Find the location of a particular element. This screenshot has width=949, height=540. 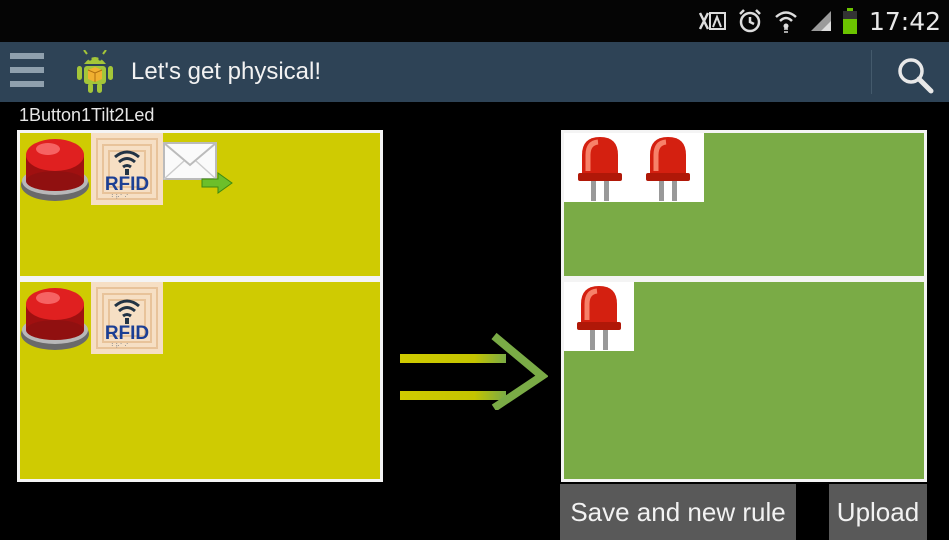

clock: 17:42 is located at coordinates (904, 21).